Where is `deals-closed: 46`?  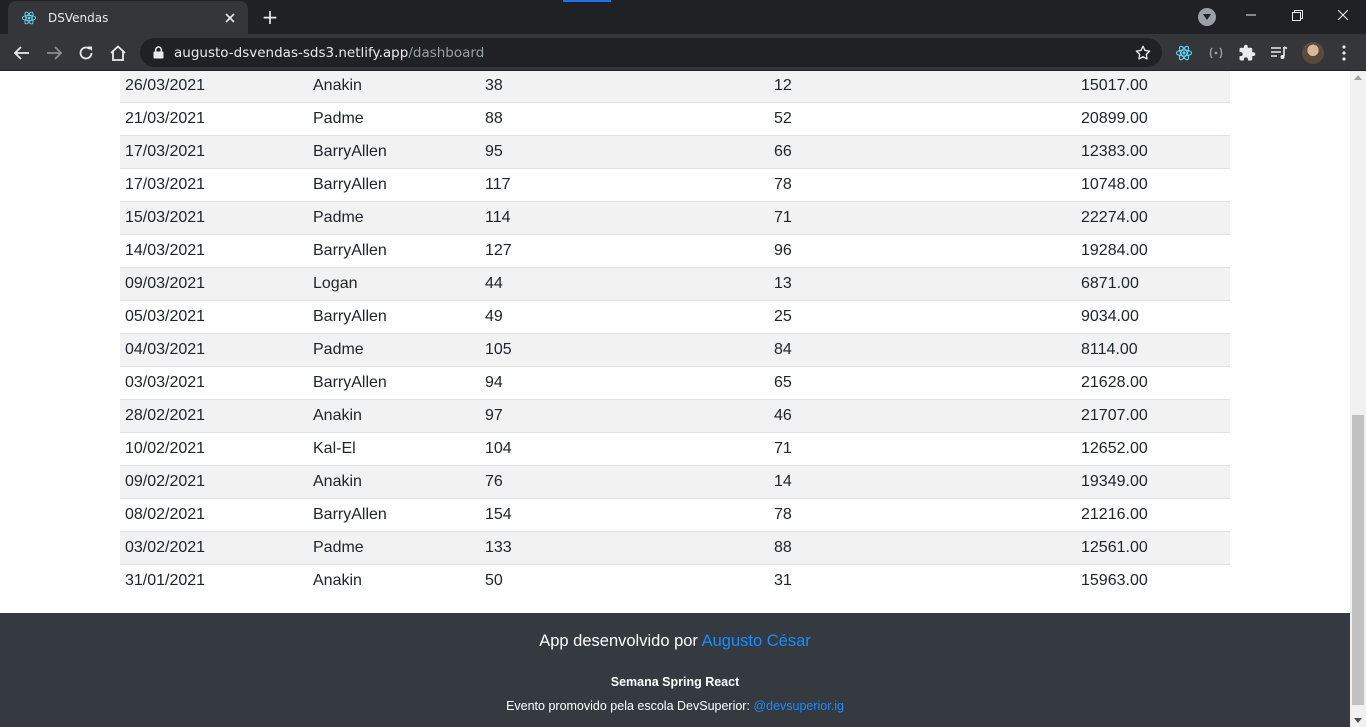
deals-closed: 46 is located at coordinates (783, 415).